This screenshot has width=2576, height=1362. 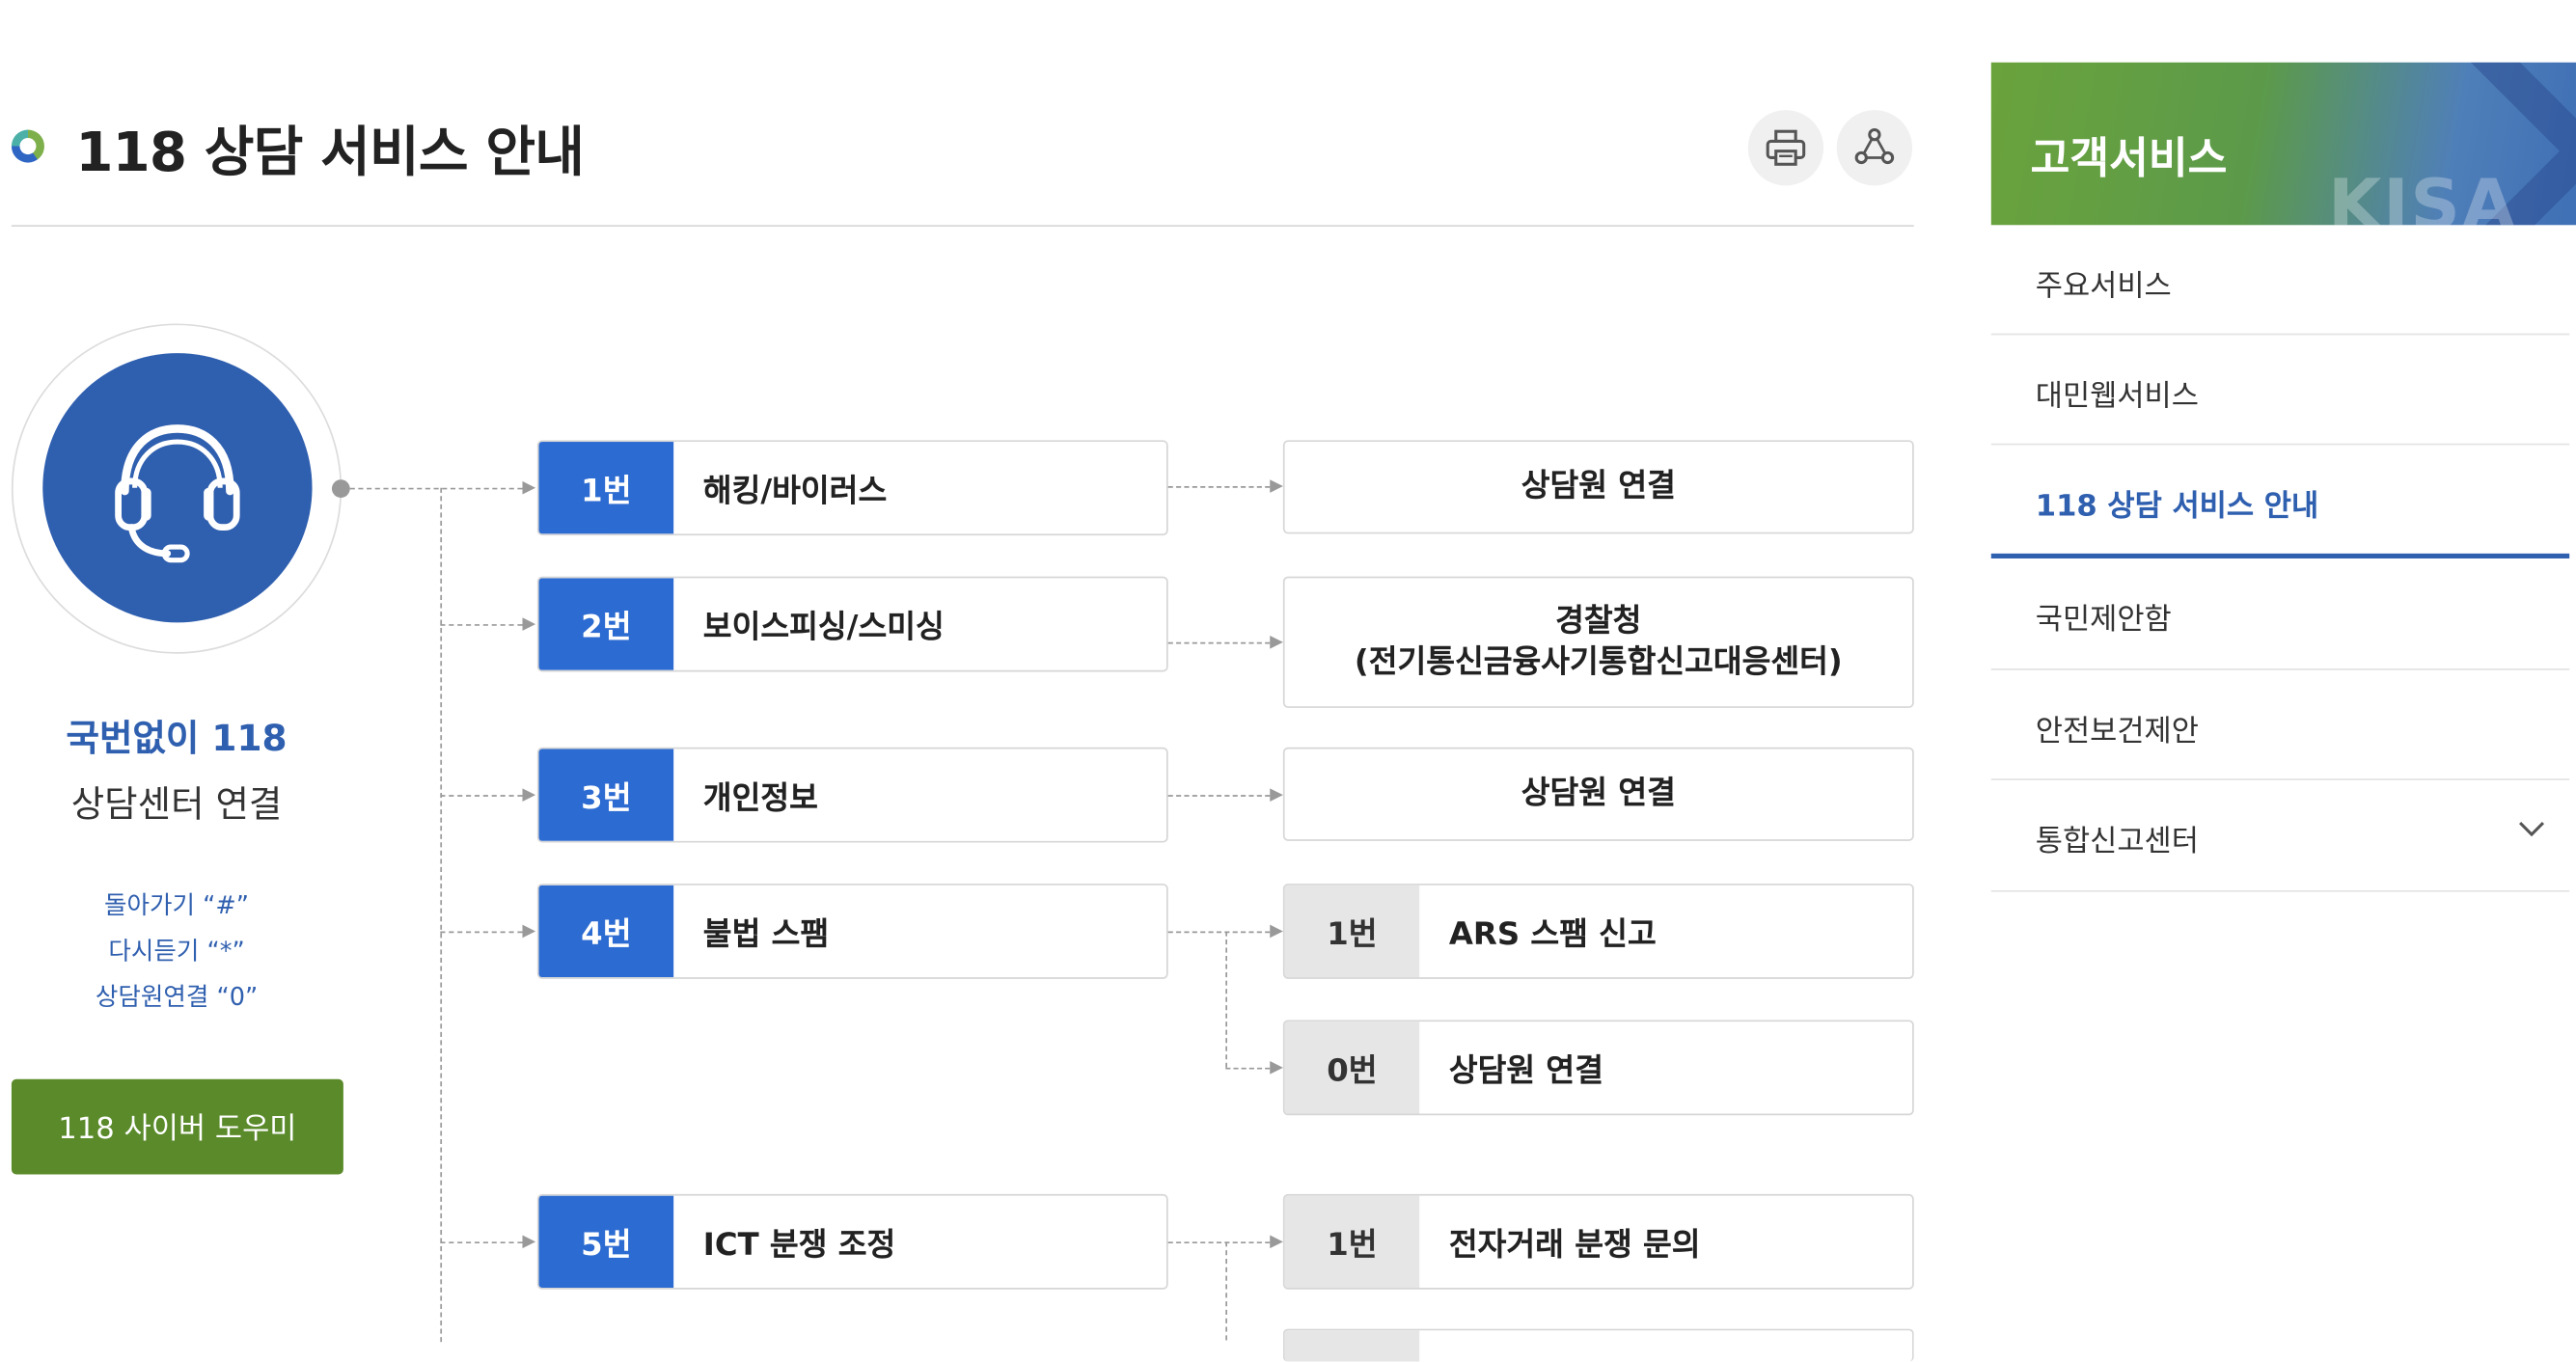 I want to click on sub-label: 상담원 연결, so click(x=1526, y=1070).